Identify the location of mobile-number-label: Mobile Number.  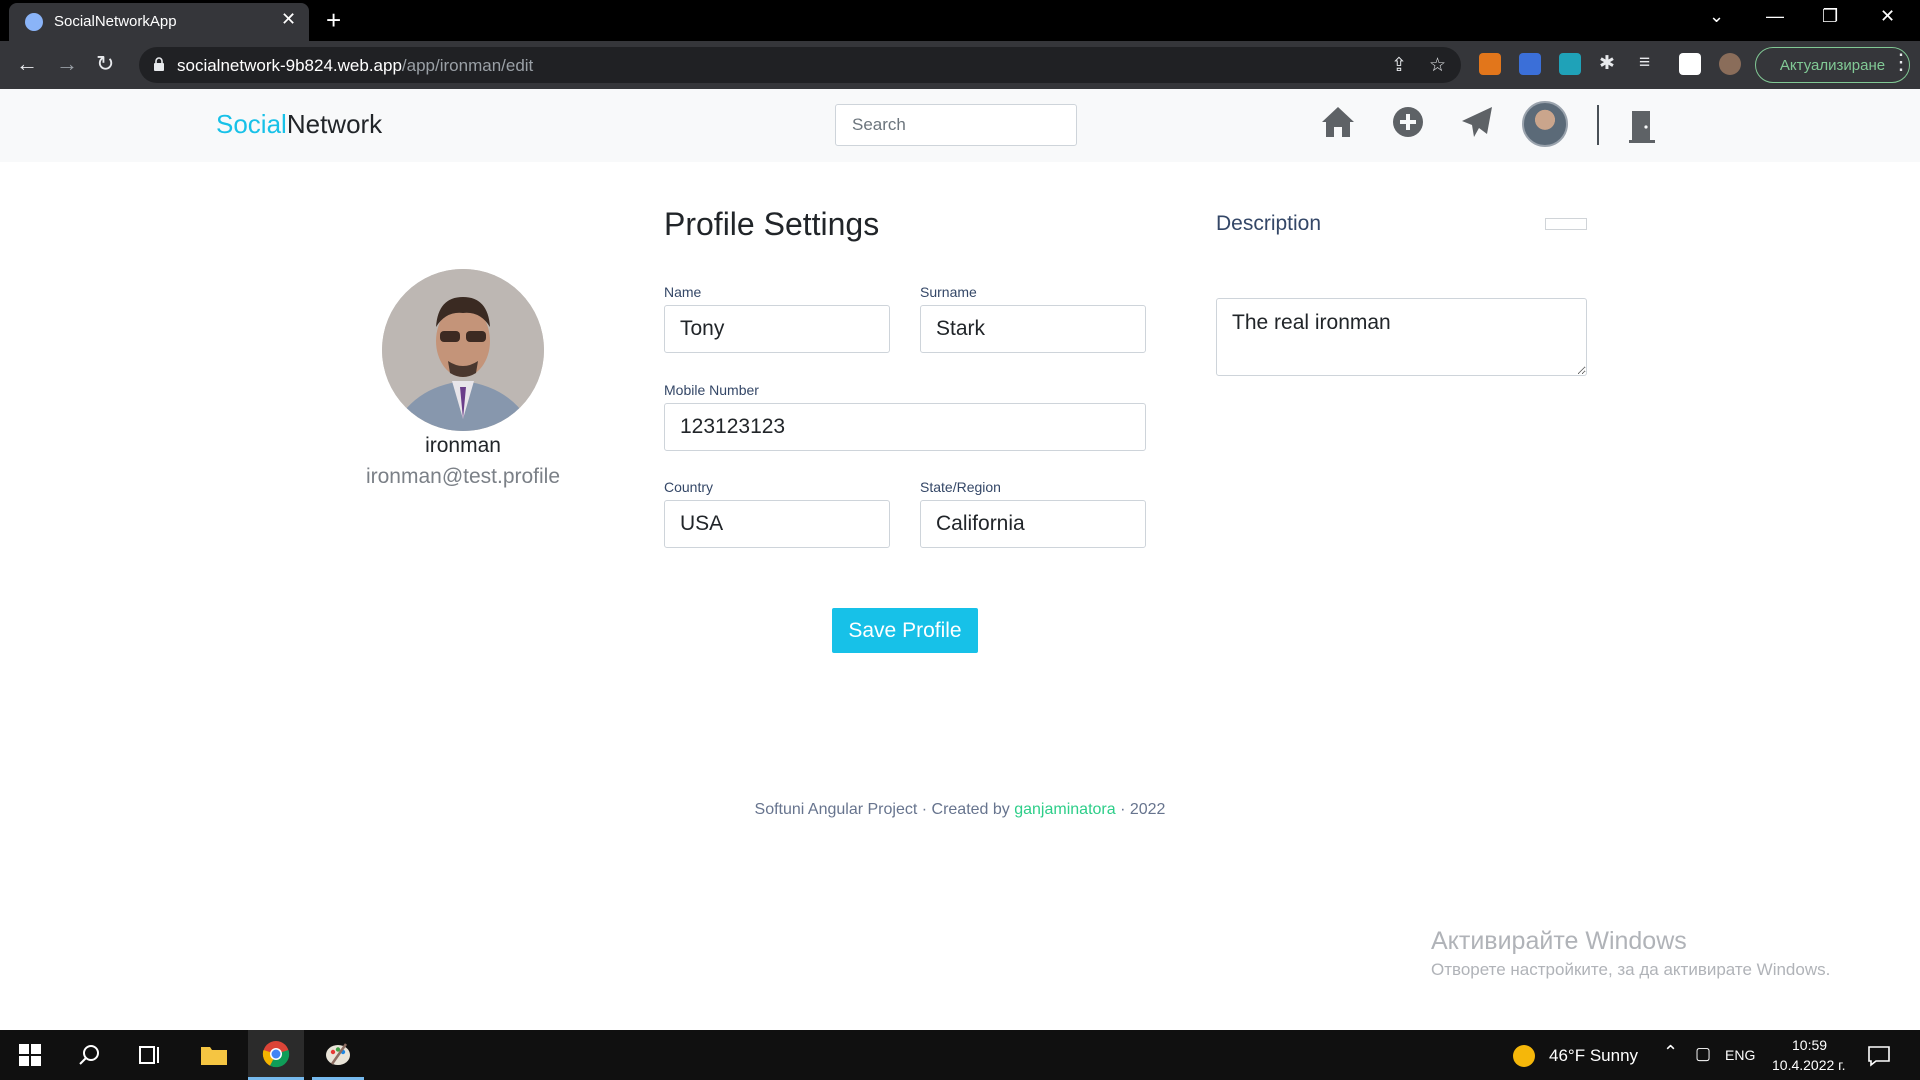
(711, 390).